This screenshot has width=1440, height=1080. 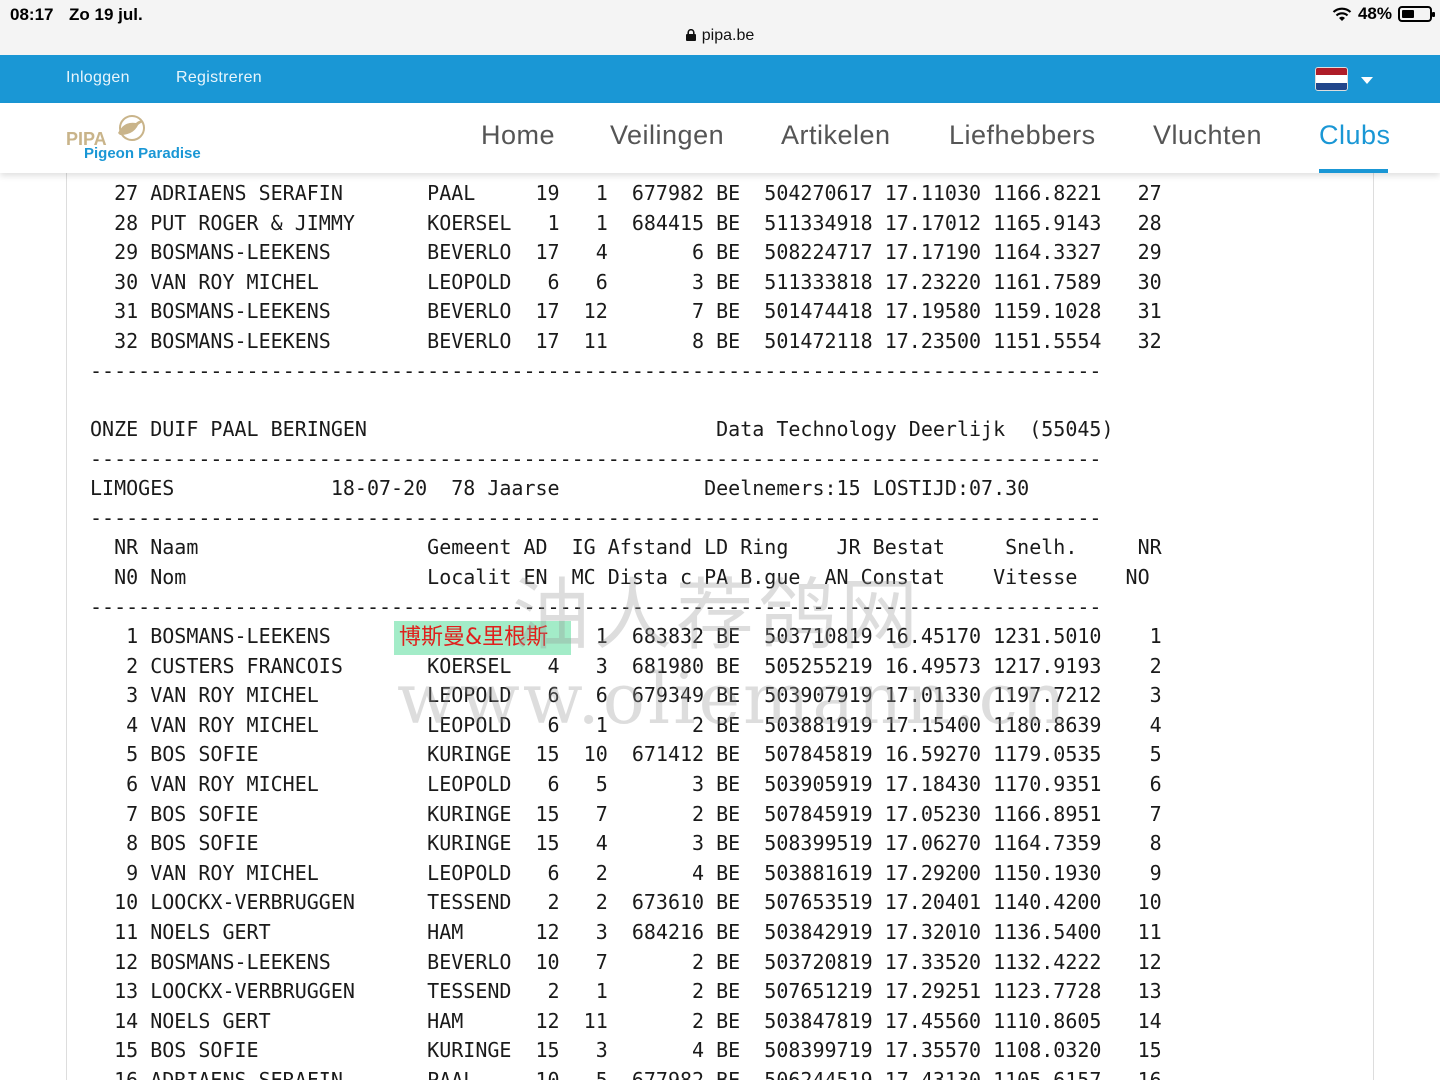 I want to click on status-right: 48%, so click(x=1383, y=14).